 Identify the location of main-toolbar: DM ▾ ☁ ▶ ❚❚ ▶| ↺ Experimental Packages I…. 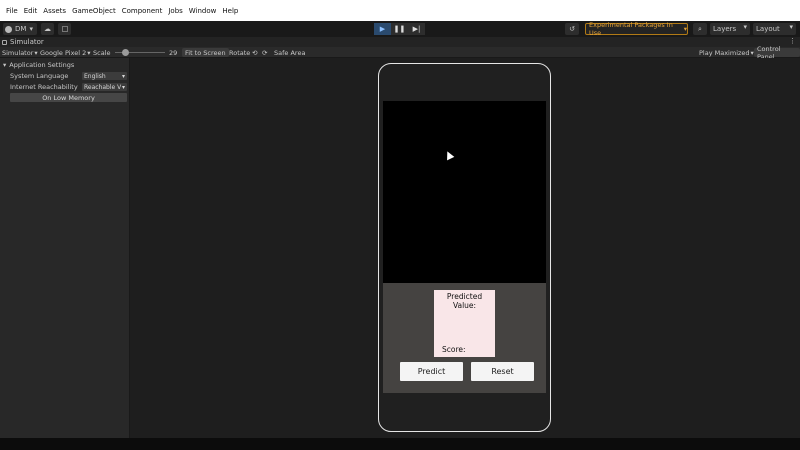
(400, 29).